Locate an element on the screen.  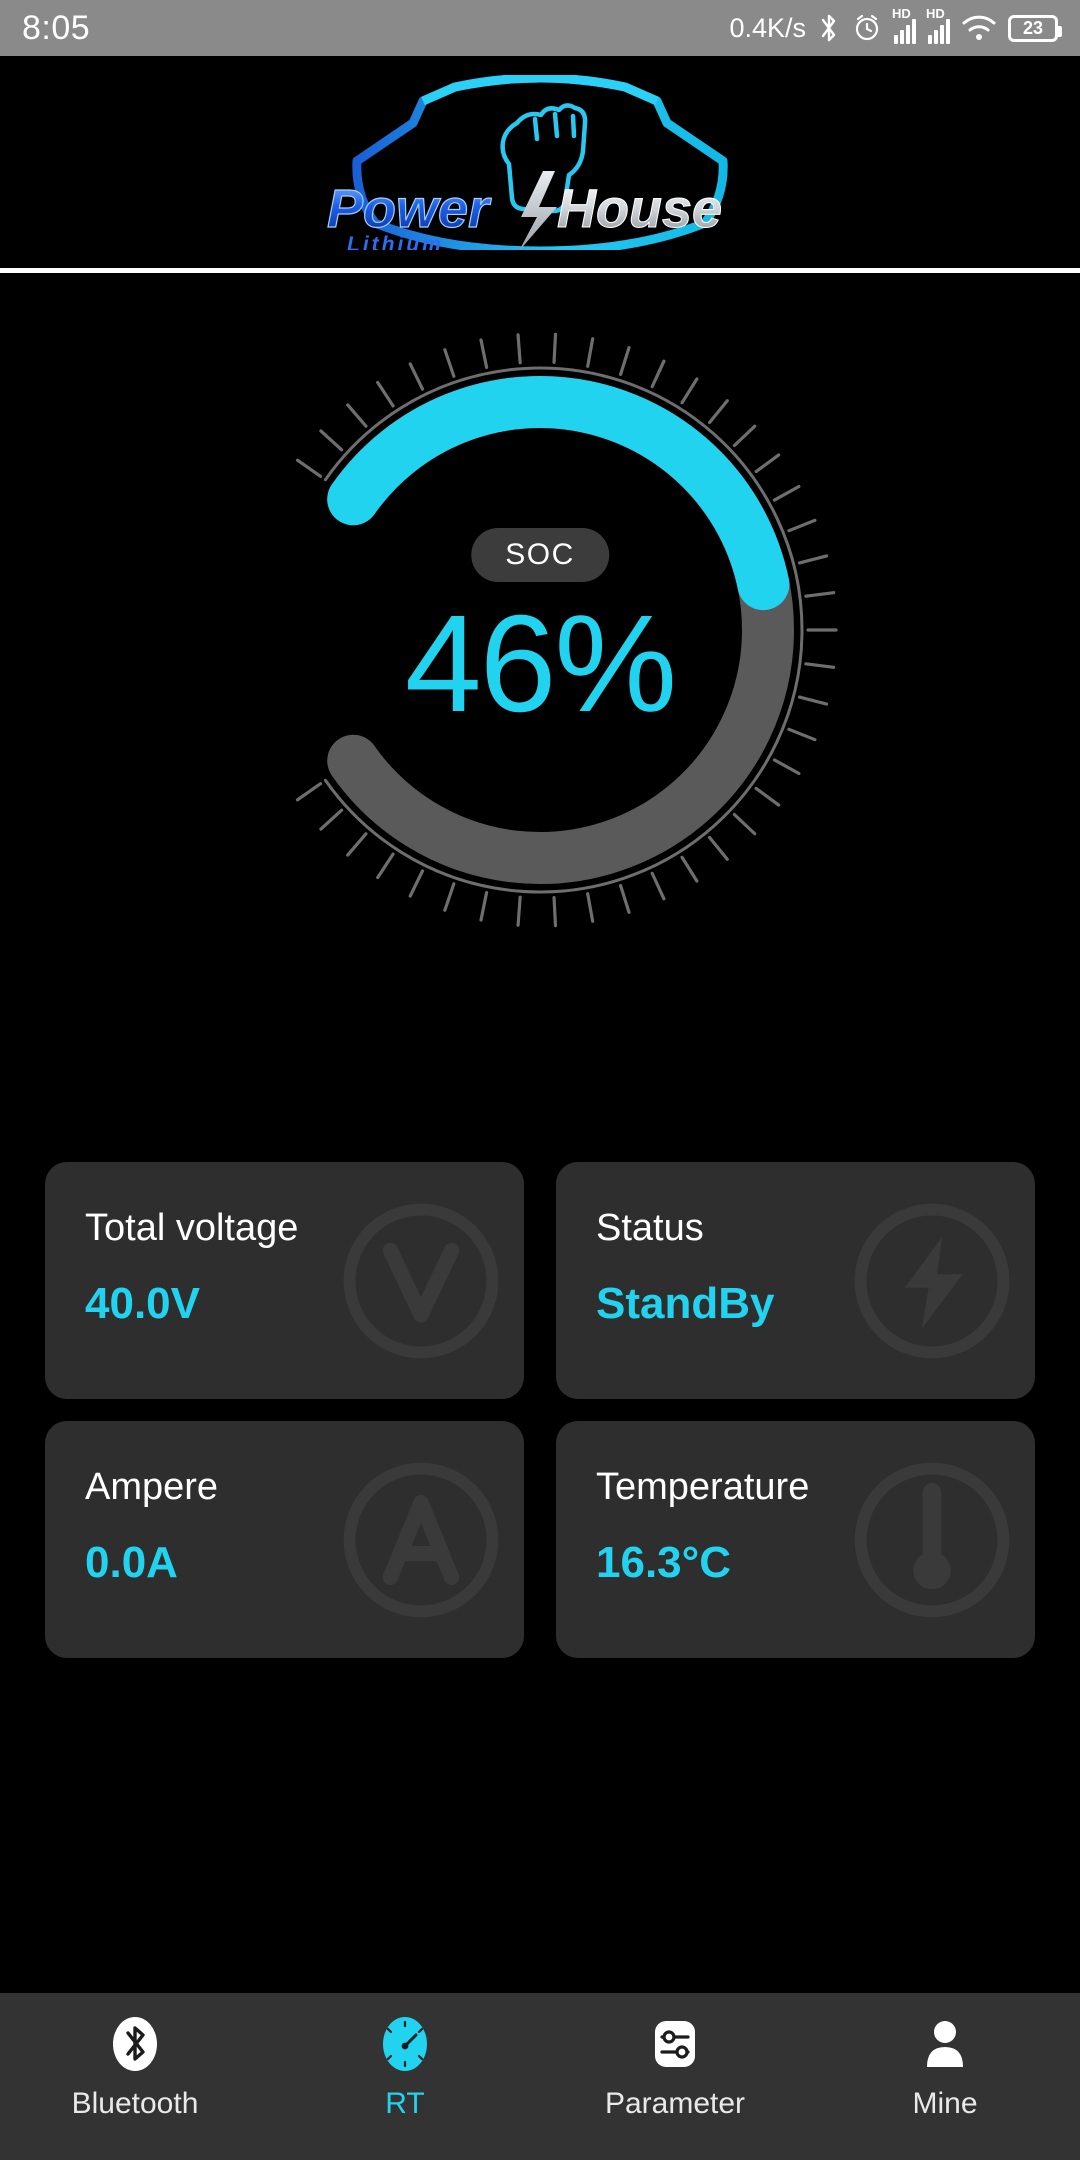
person-icon is located at coordinates (945, 2044).